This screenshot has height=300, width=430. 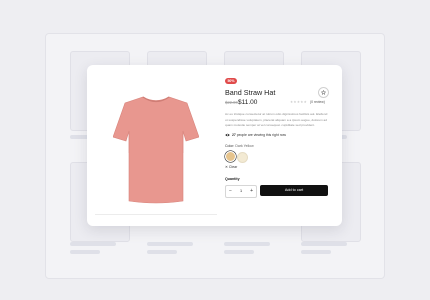 I want to click on sale-price: $11.00, so click(x=248, y=102).